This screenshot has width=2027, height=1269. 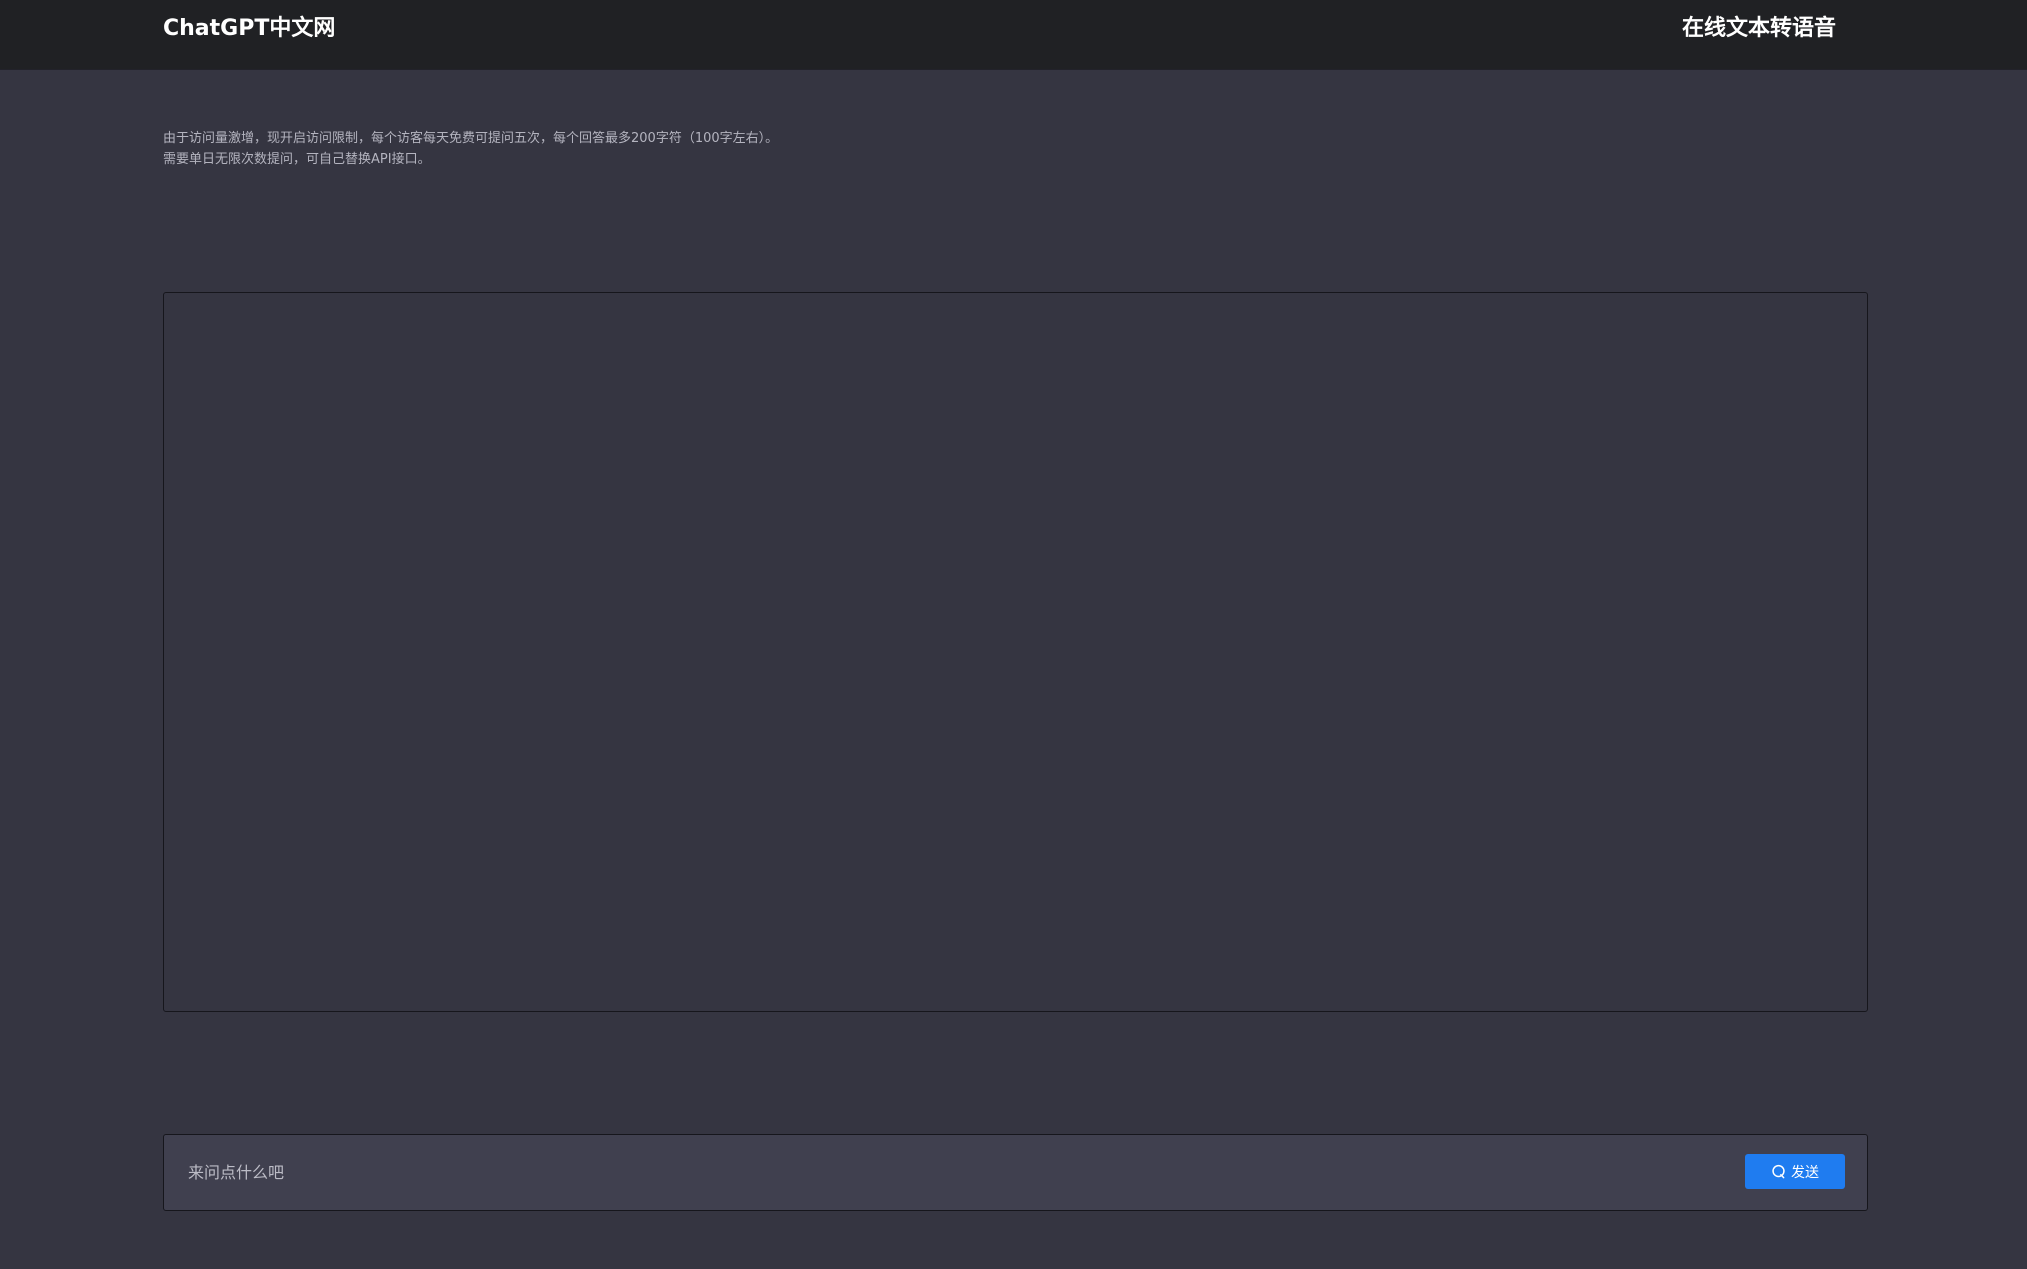 What do you see at coordinates (938, 1172) in the screenshot?
I see `question-input` at bounding box center [938, 1172].